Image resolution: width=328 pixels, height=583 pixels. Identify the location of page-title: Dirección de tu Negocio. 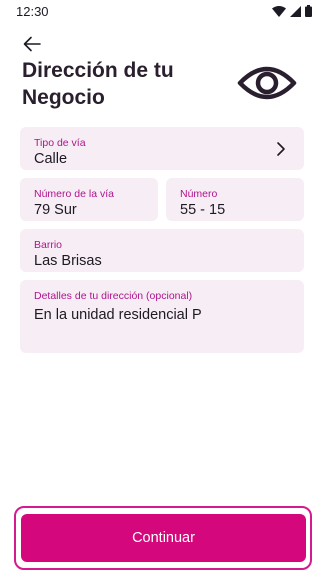
(122, 84).